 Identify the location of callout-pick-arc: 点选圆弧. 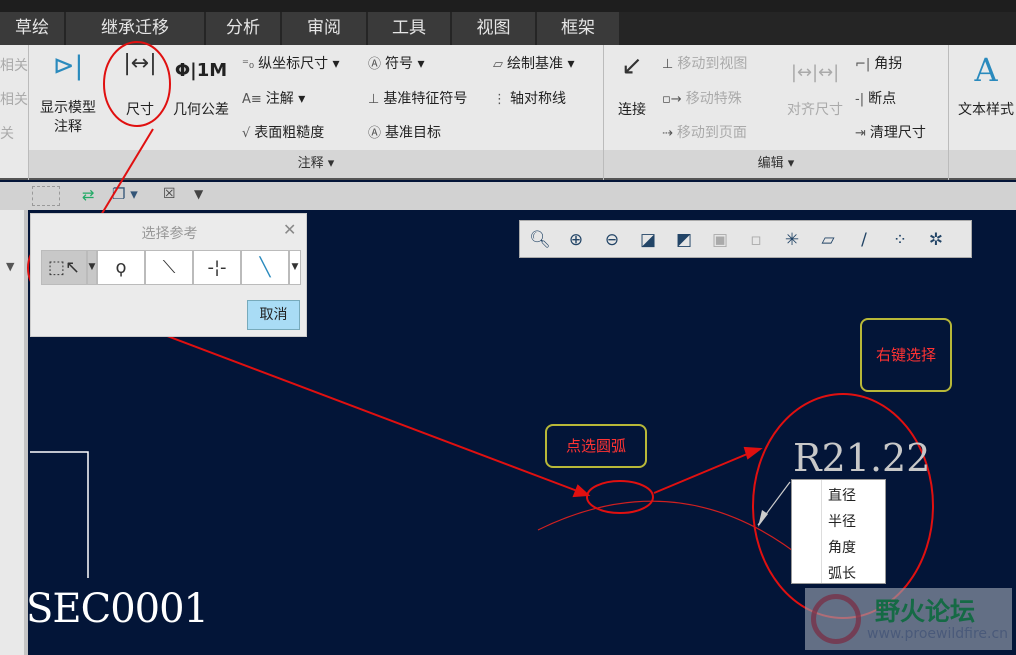
(596, 446).